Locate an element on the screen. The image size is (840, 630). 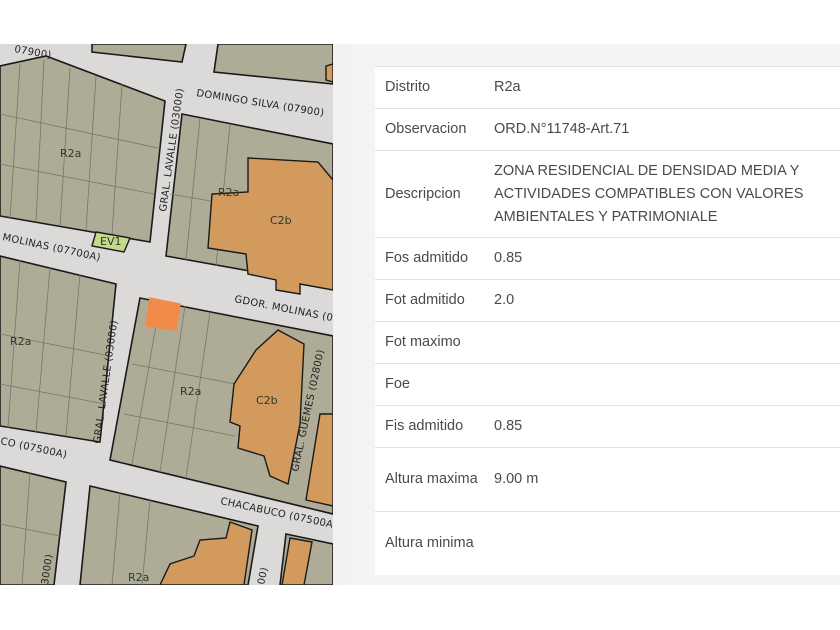
attribute-label: Fis admitido is located at coordinates (424, 426).